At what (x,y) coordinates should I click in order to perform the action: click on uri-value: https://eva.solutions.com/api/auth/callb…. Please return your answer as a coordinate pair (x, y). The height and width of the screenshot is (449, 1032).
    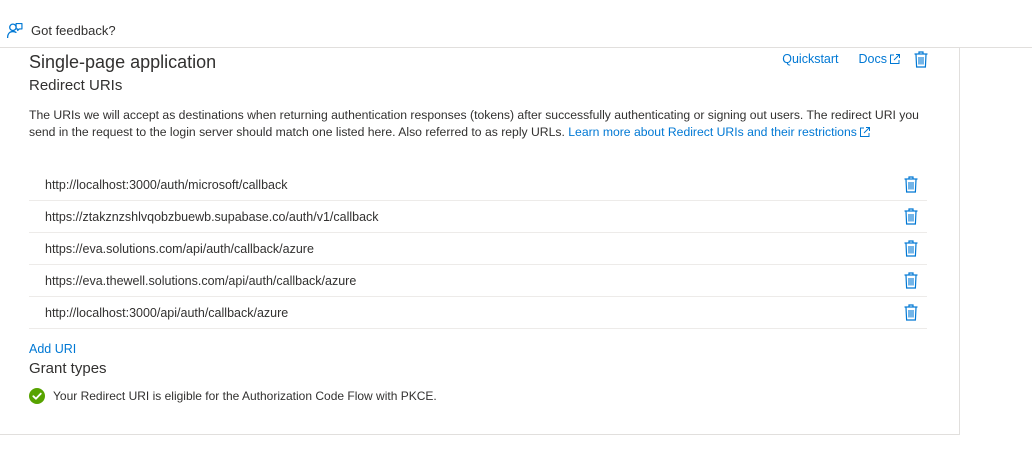
    Looking at the image, I should click on (179, 249).